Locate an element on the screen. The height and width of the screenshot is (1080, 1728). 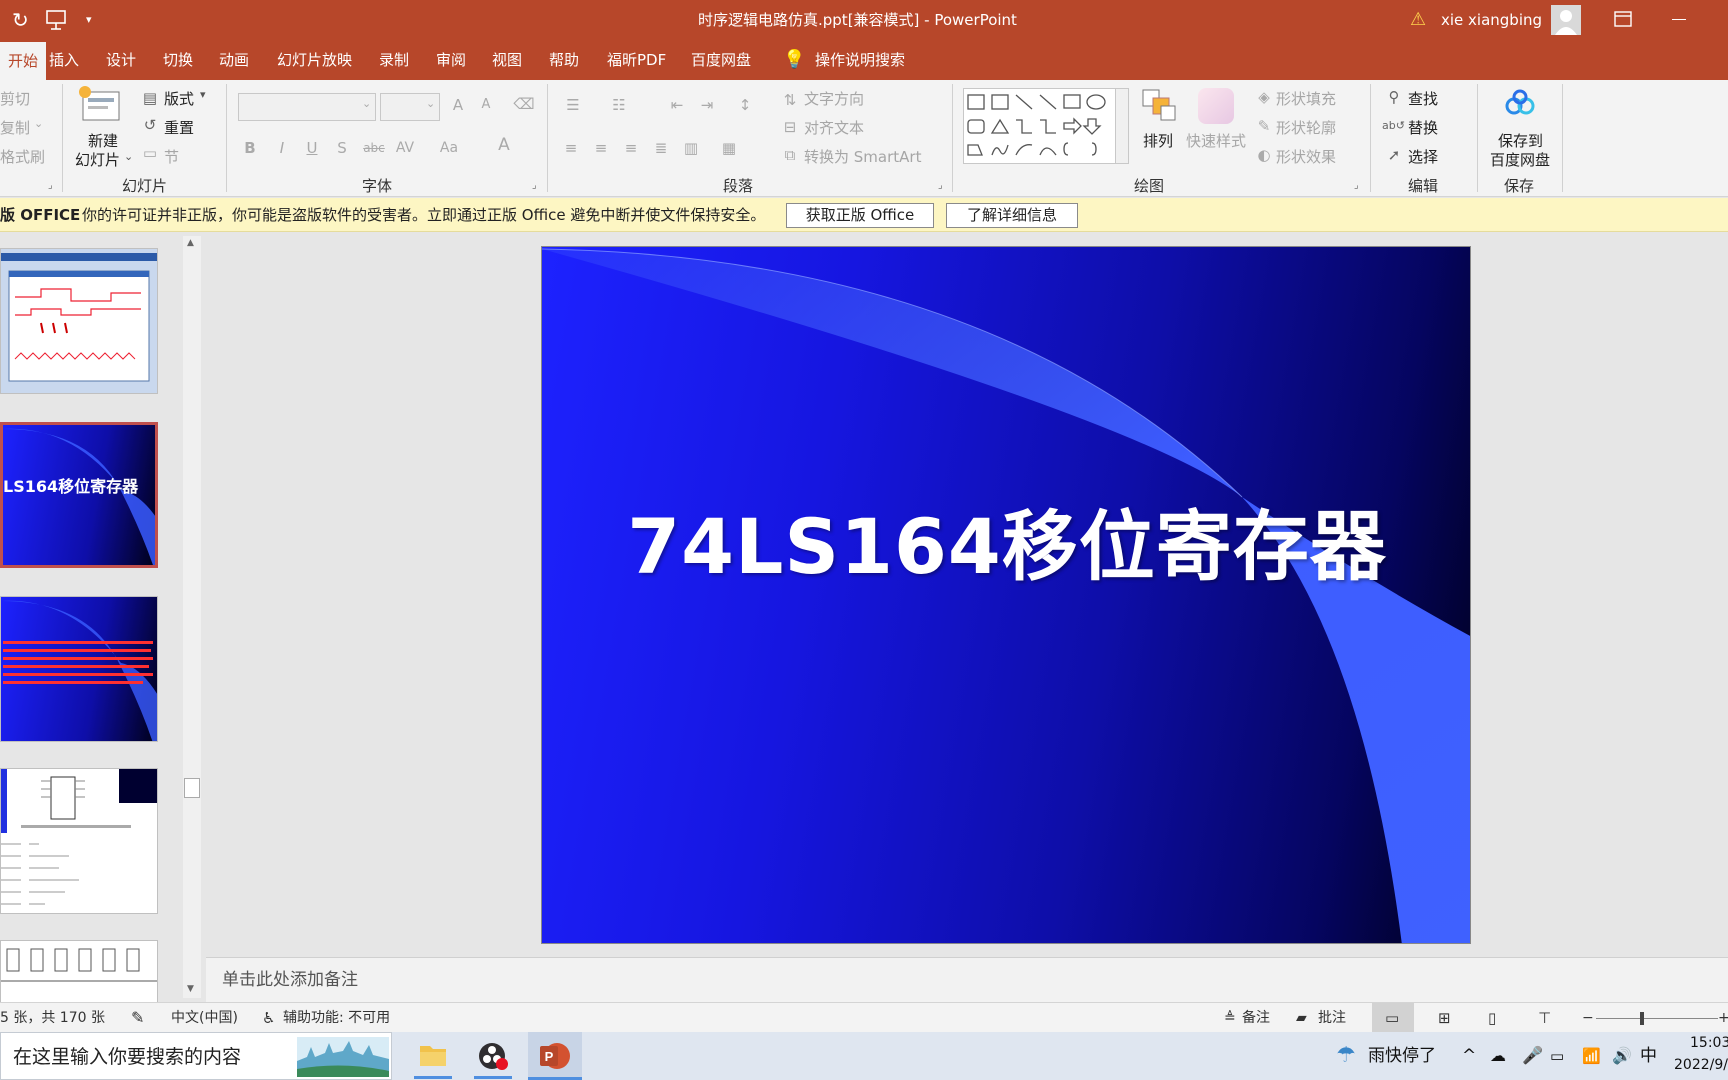
tab-baidu-netdisk: 百度网盘 is located at coordinates (721, 60).